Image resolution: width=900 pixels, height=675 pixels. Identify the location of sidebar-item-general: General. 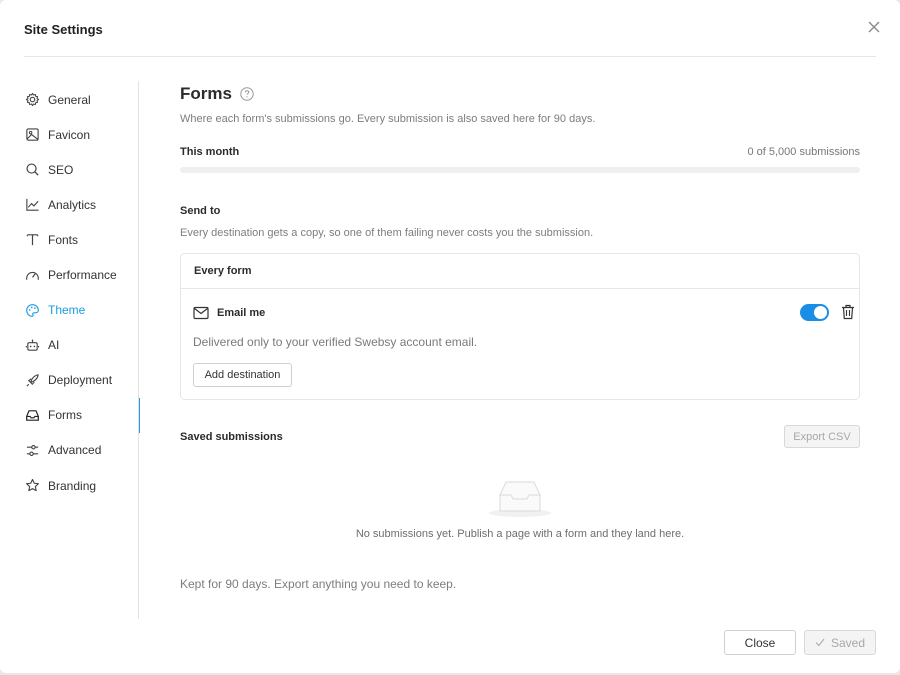
(81, 99).